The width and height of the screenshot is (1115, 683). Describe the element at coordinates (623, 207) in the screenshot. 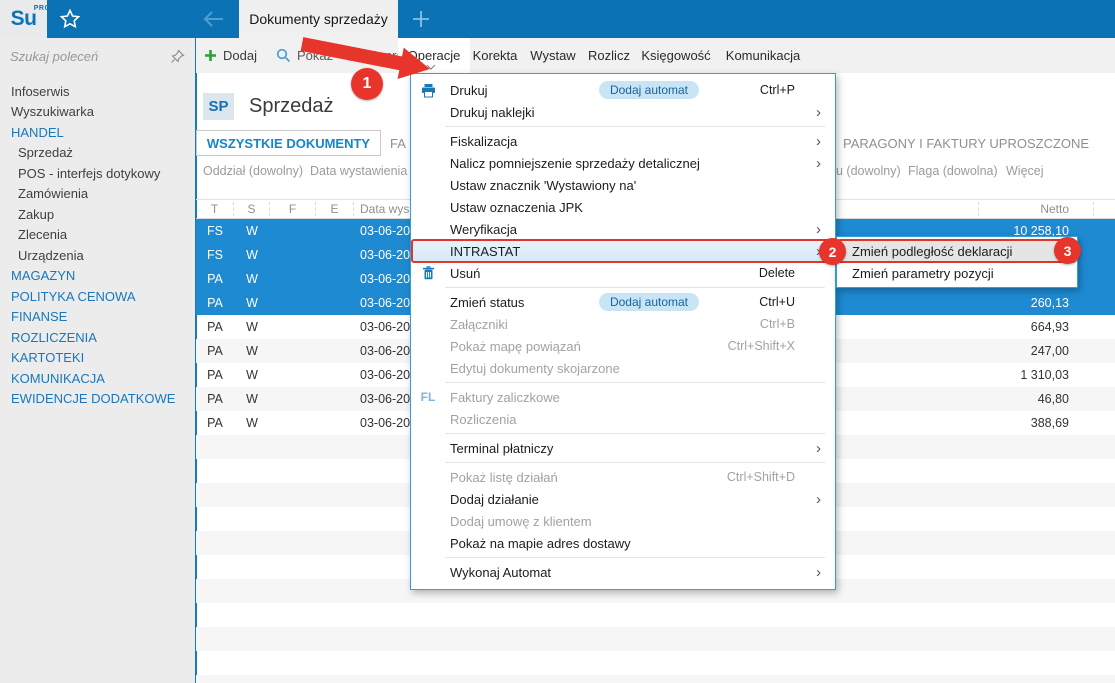

I see `menu-item-ustaw-oznaczenia-jpk: Ustaw oznaczenia JPK` at that location.